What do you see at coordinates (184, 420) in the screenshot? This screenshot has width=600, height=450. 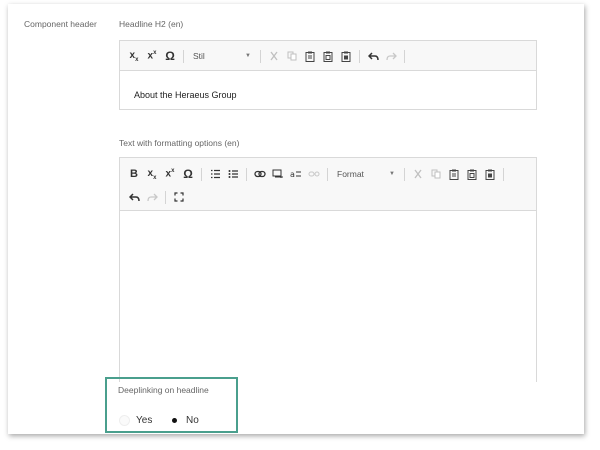 I see `deeplinking-no-option: No` at bounding box center [184, 420].